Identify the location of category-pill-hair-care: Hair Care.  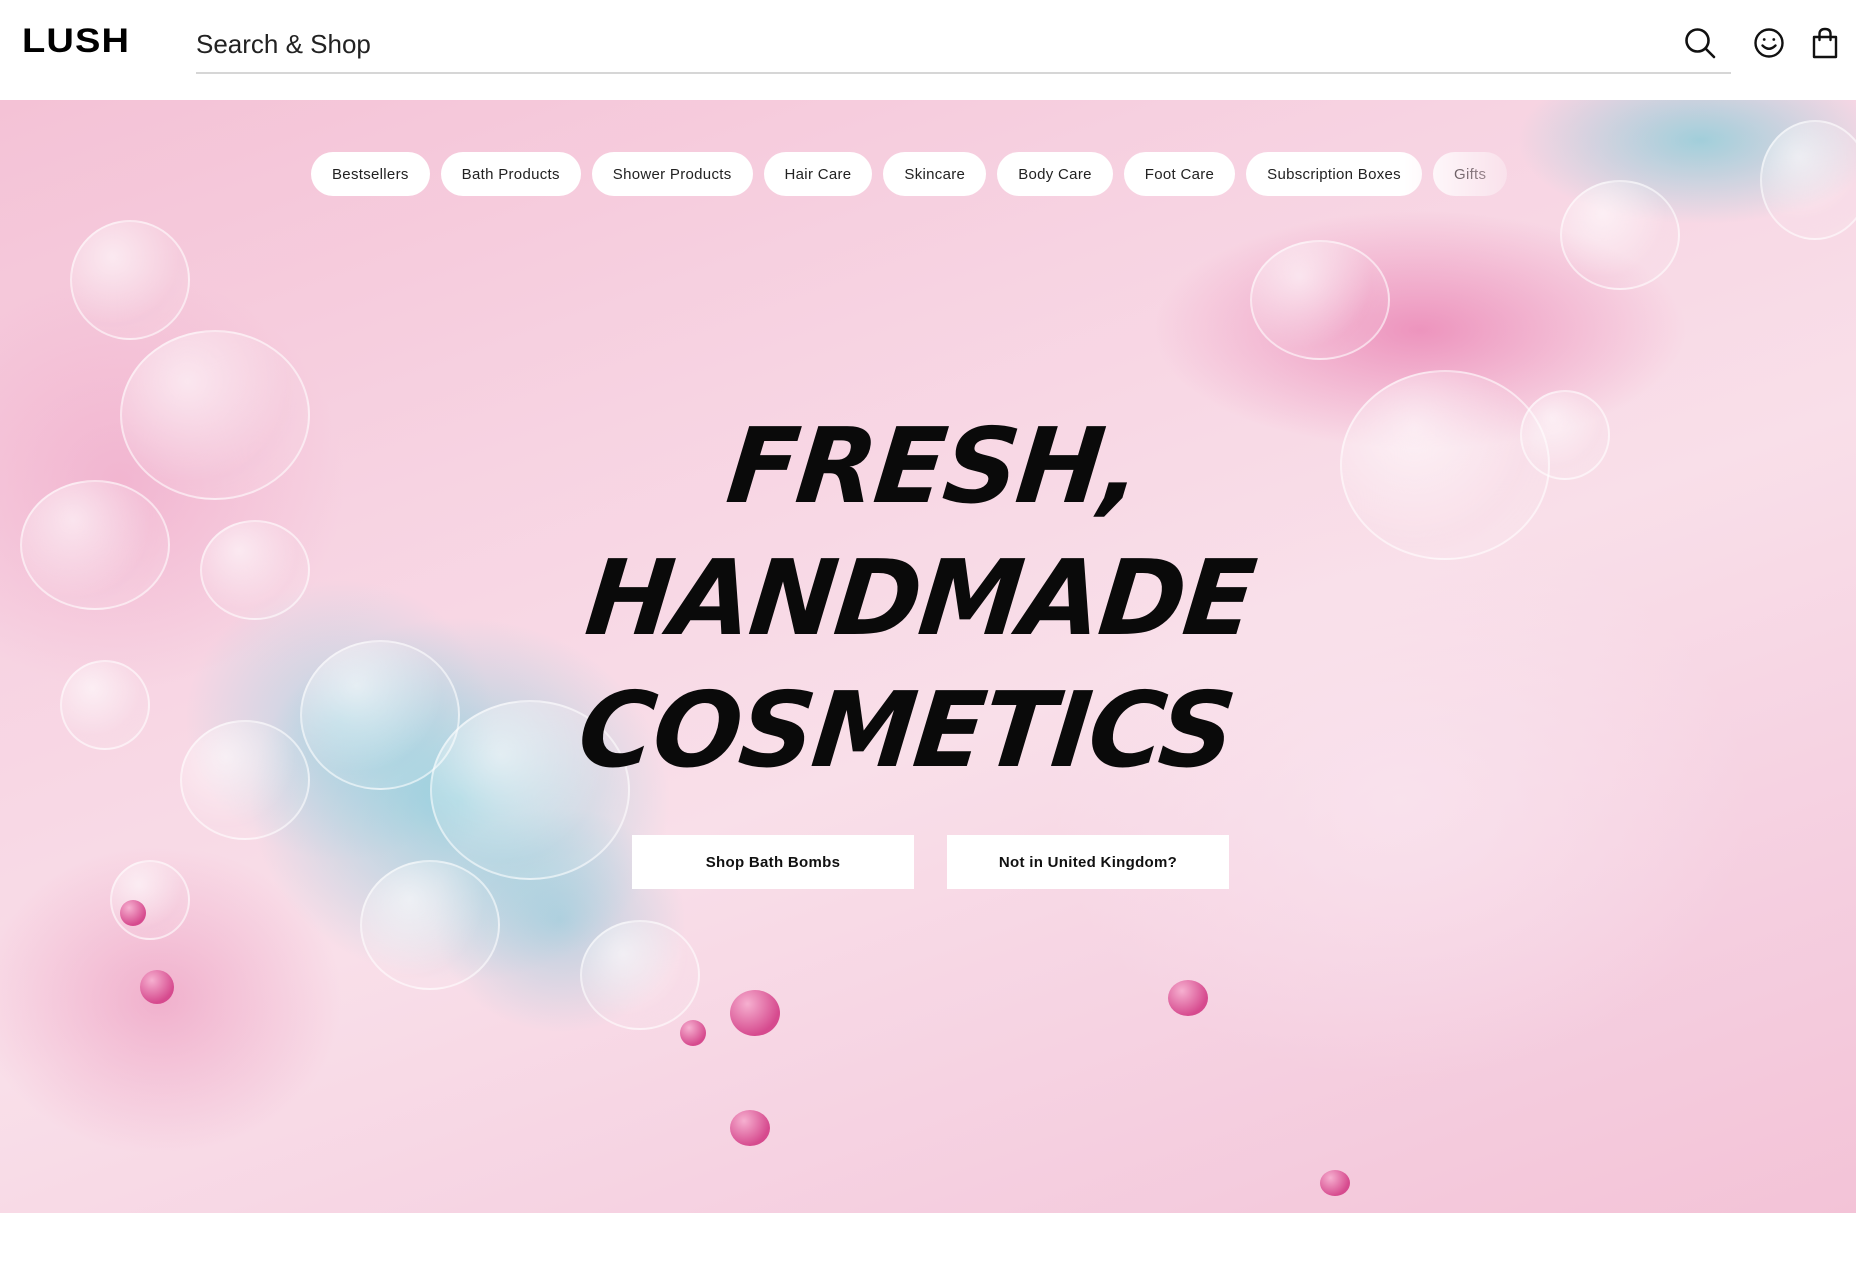
(818, 174).